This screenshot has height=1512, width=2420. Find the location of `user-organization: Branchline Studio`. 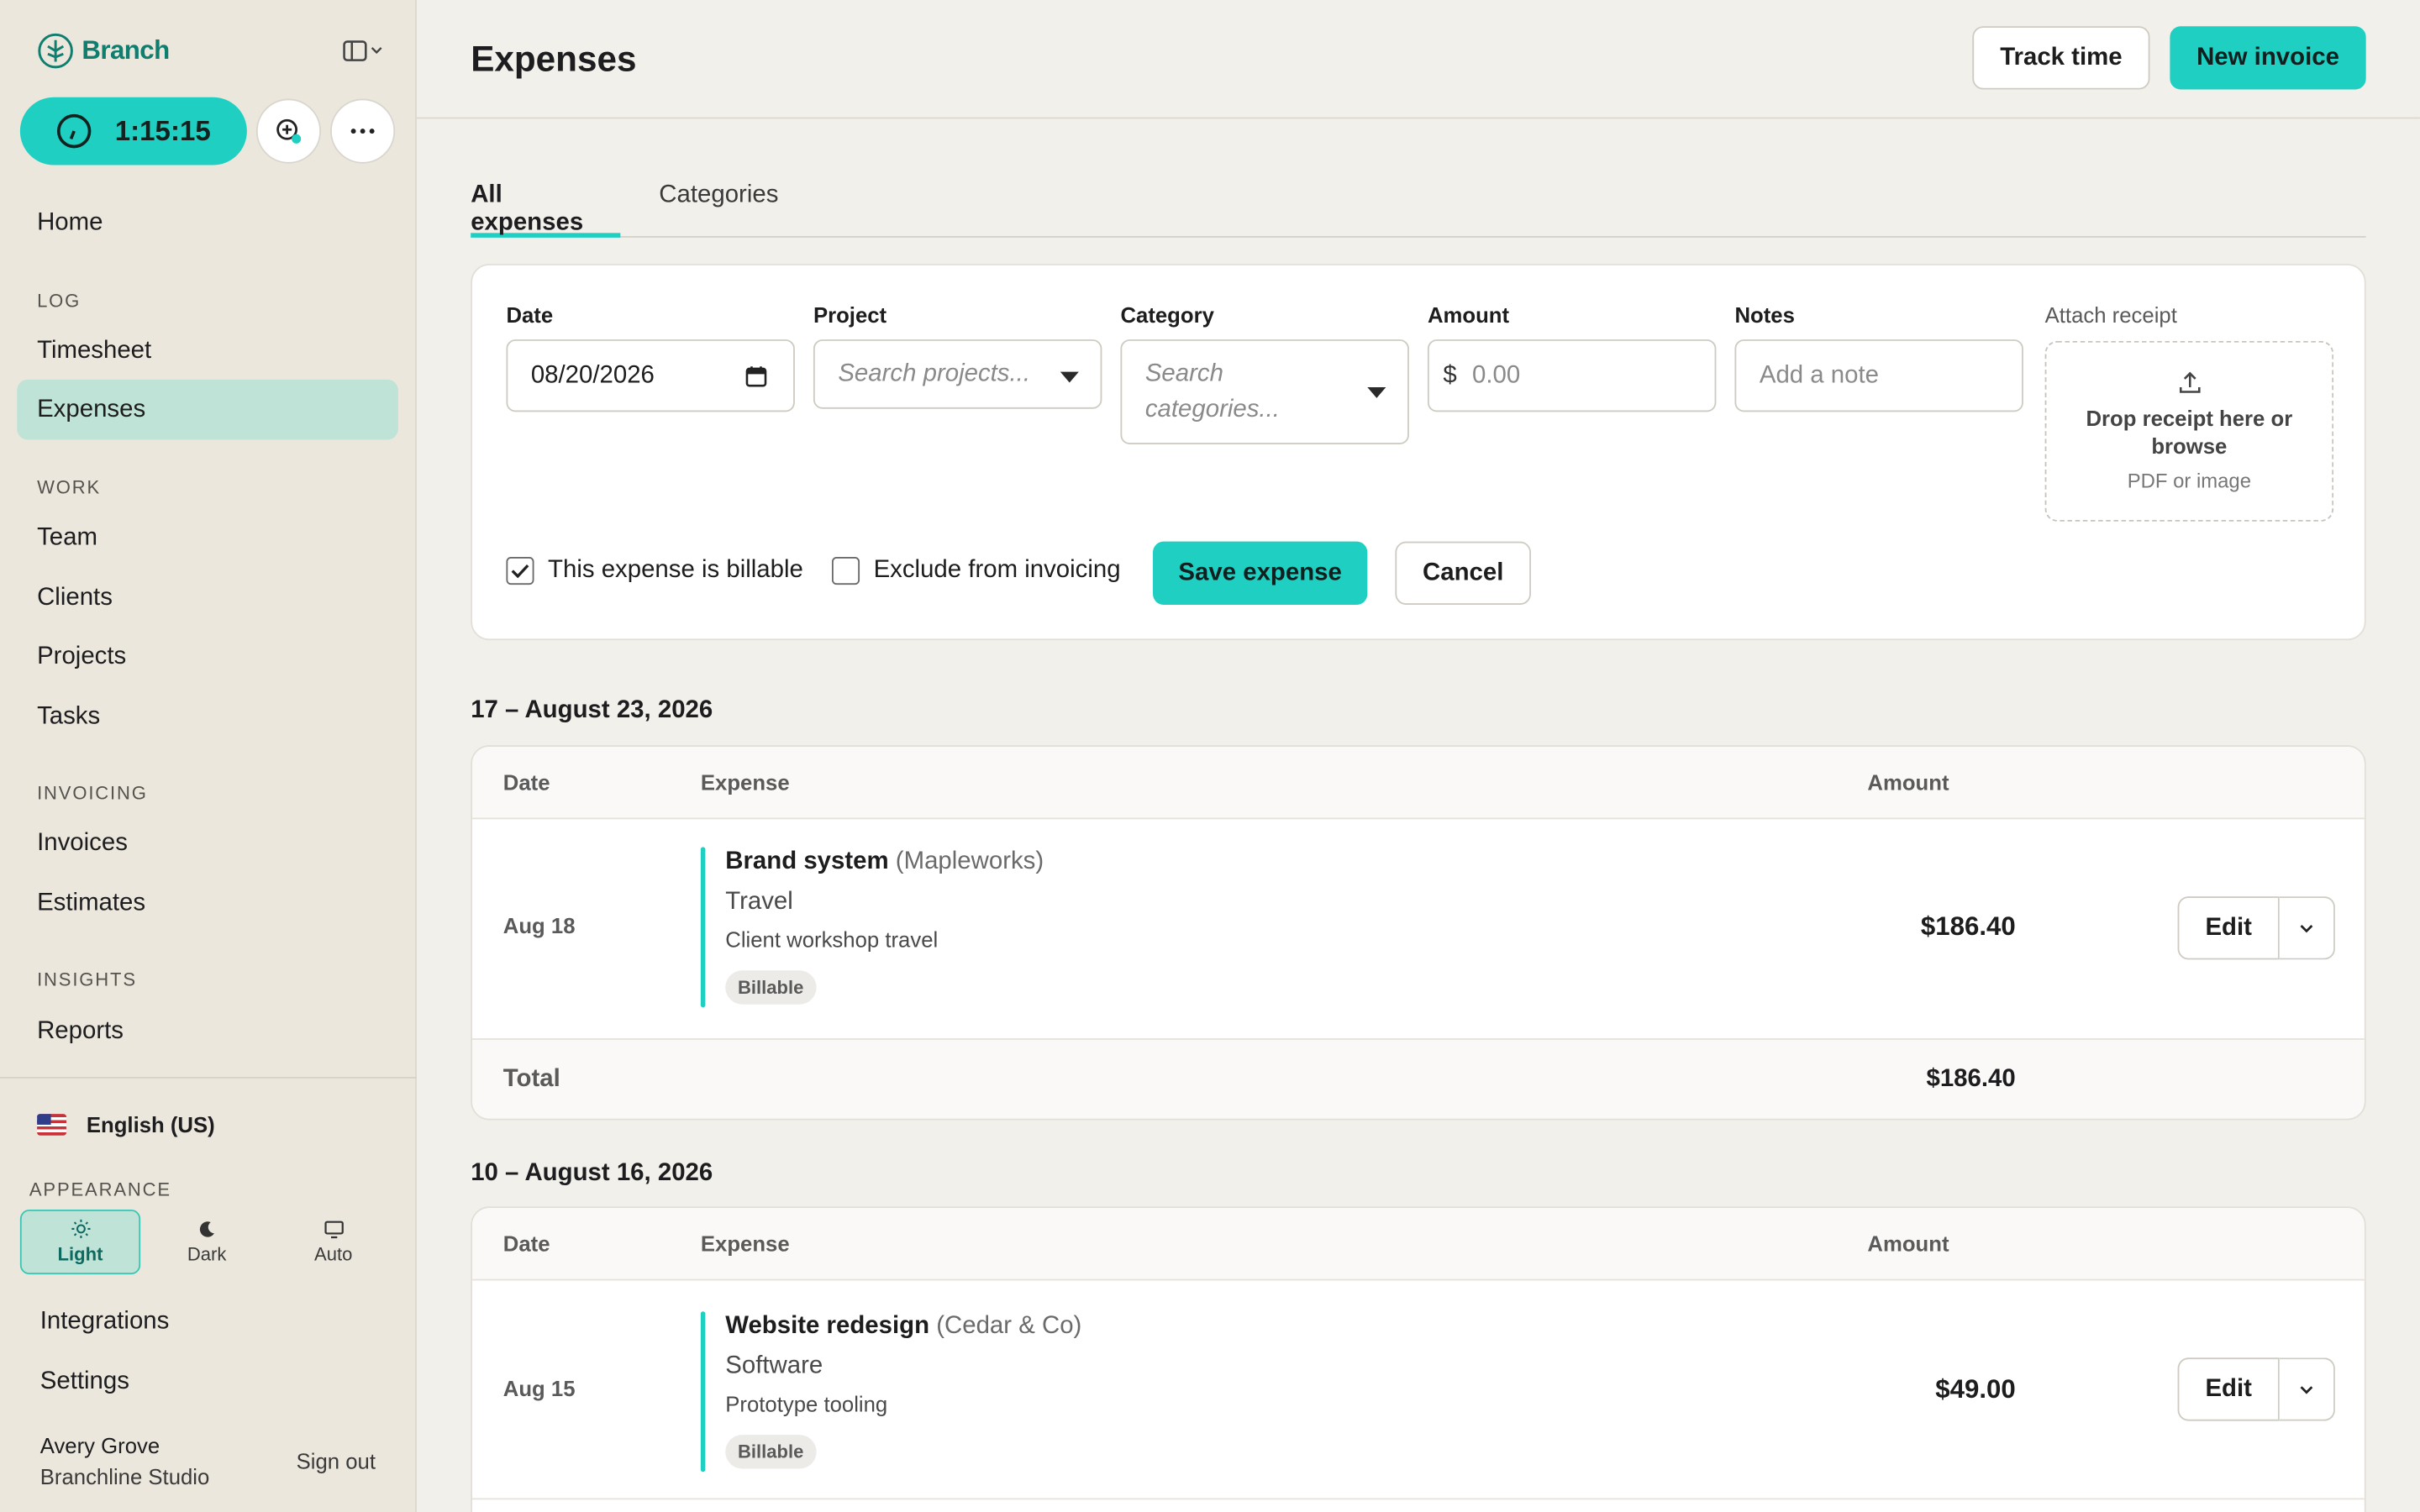

user-organization: Branchline Studio is located at coordinates (124, 1476).